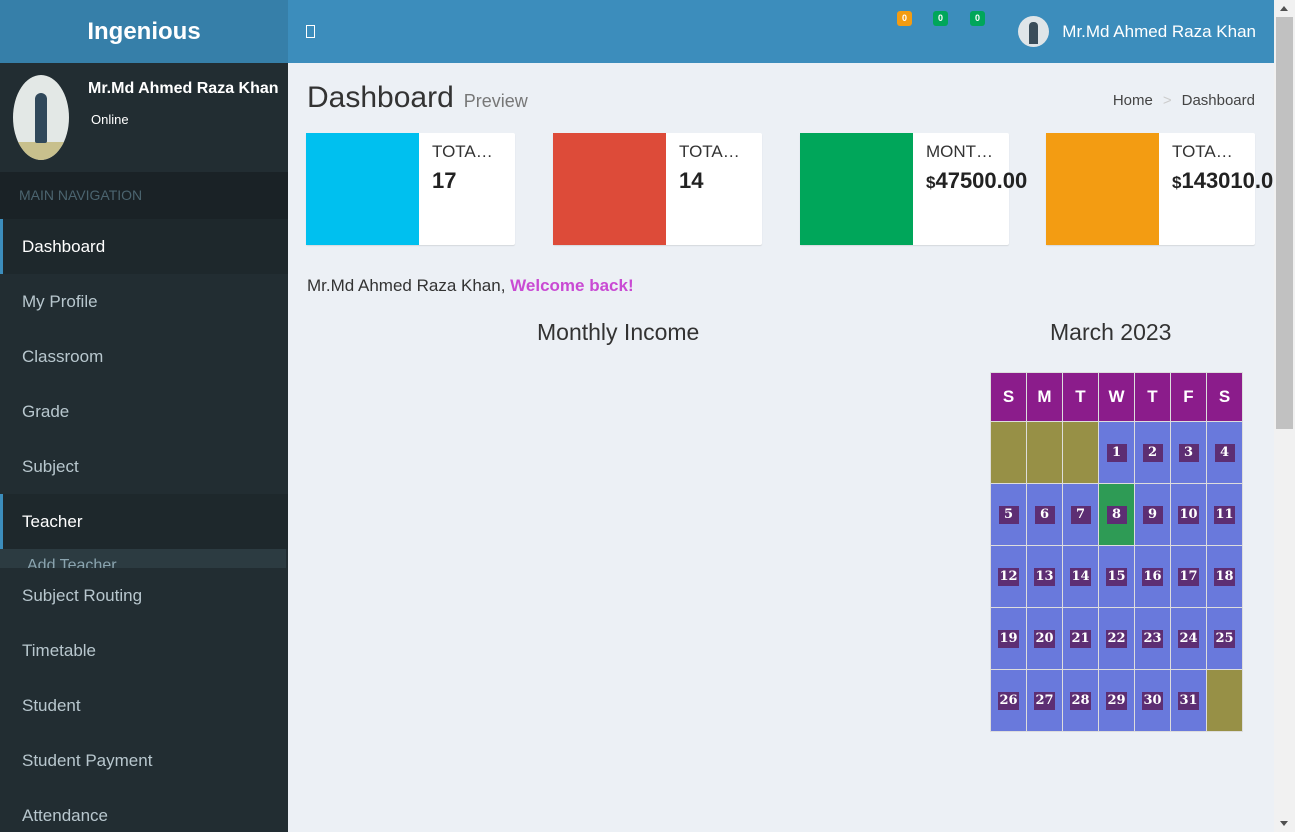 This screenshot has width=1295, height=832. I want to click on sidebar-item-subject-routing: Subject Routing, so click(144, 595).